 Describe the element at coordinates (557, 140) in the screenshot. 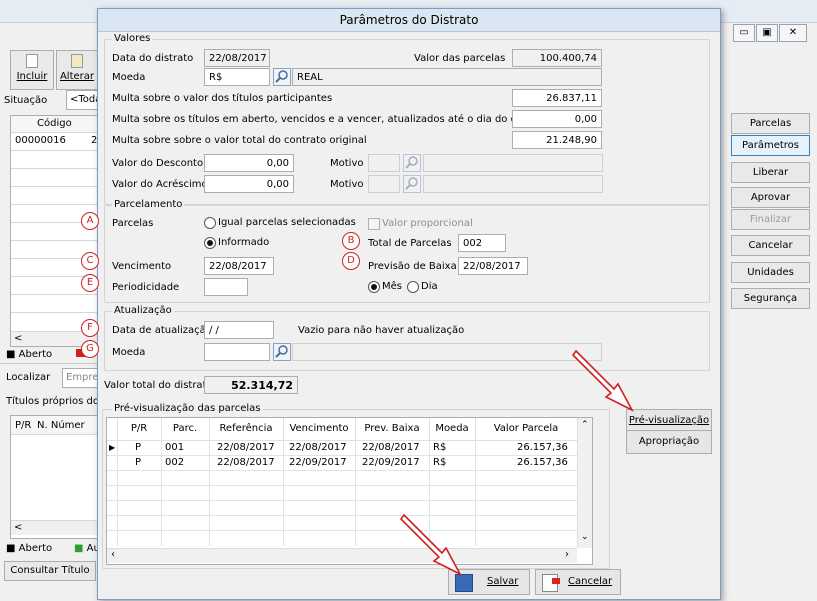

I see `multa3-field: 21.248,90` at that location.